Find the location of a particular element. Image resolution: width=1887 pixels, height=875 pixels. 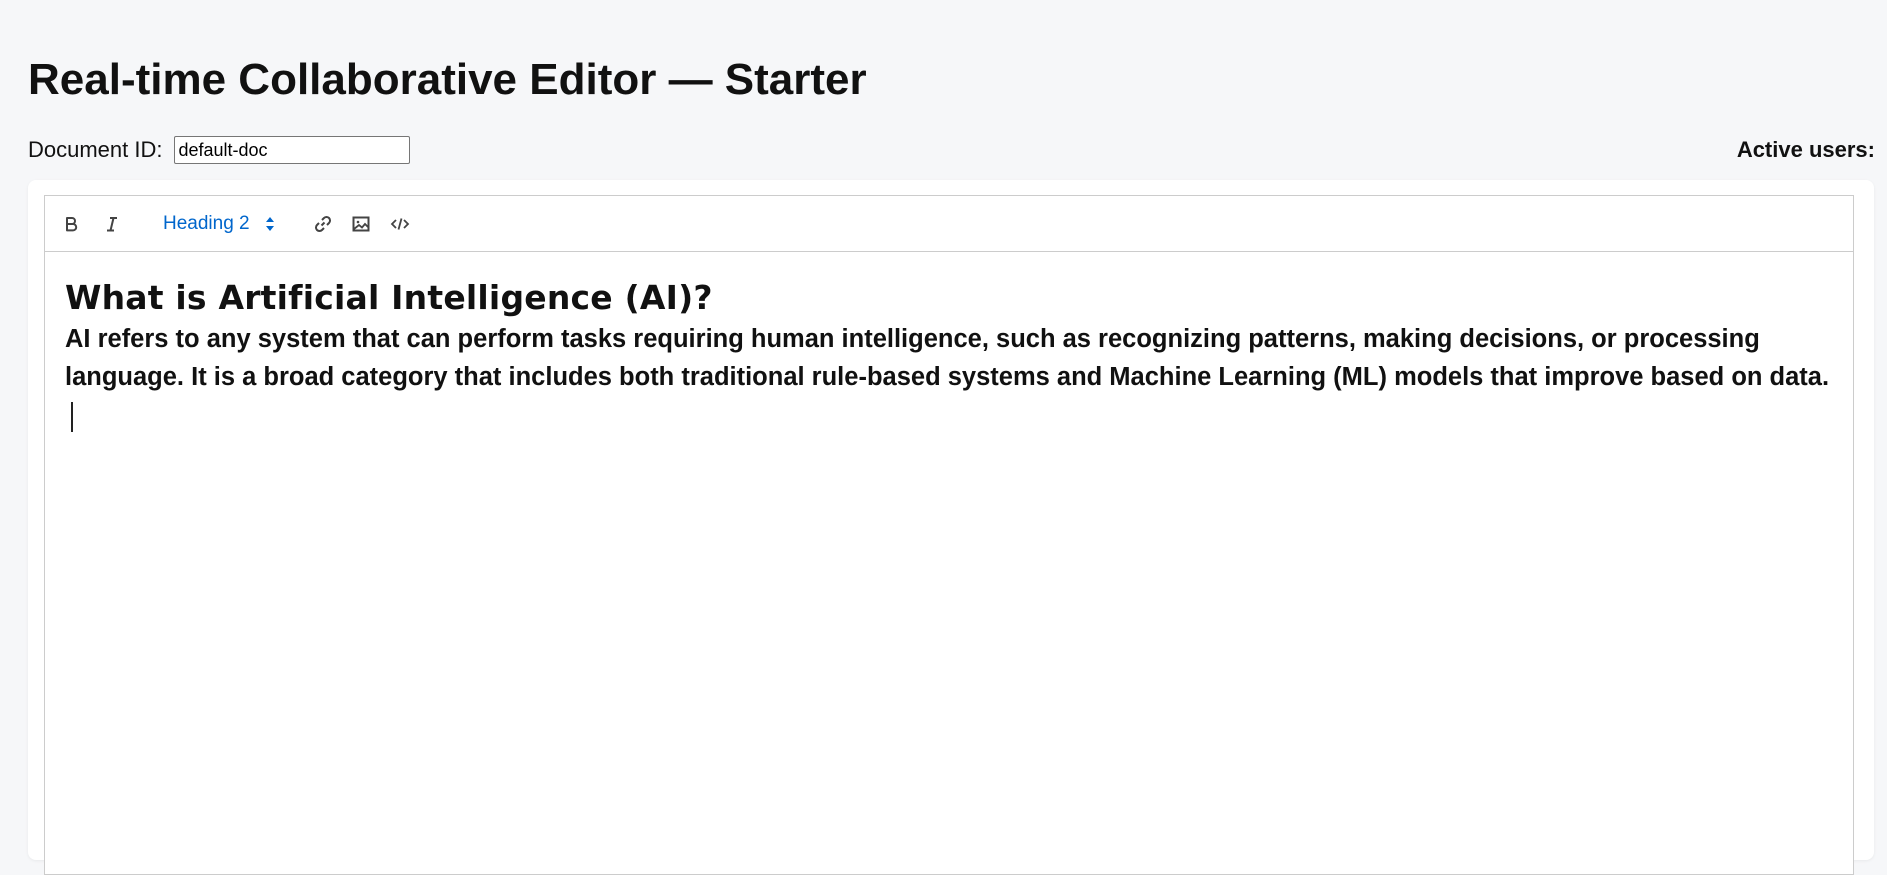

page-title: Real-time Collaborative Editor — Starter is located at coordinates (447, 79).